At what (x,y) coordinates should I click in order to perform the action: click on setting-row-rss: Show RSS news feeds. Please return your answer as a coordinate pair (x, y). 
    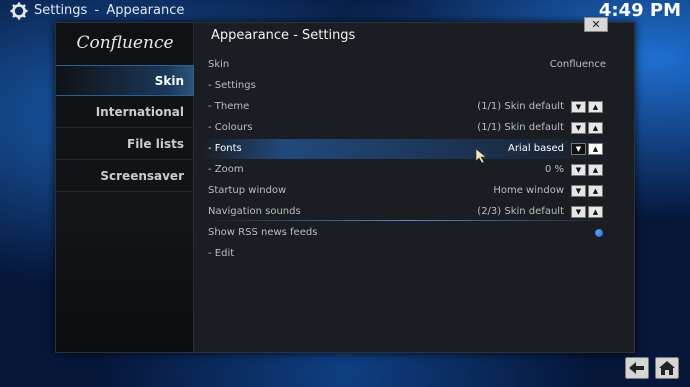
    Looking at the image, I should click on (408, 233).